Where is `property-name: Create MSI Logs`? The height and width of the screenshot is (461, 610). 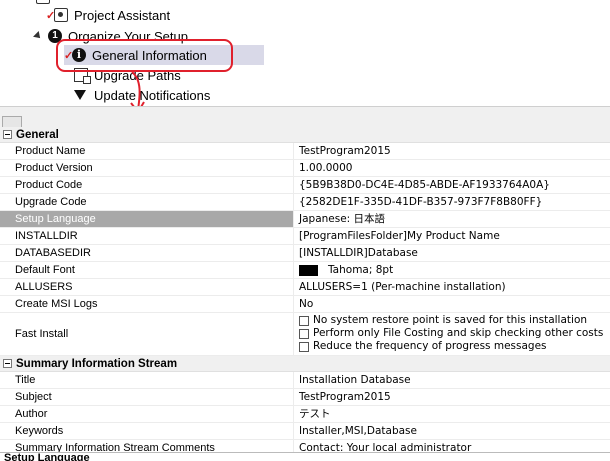
property-name: Create MSI Logs is located at coordinates (147, 304).